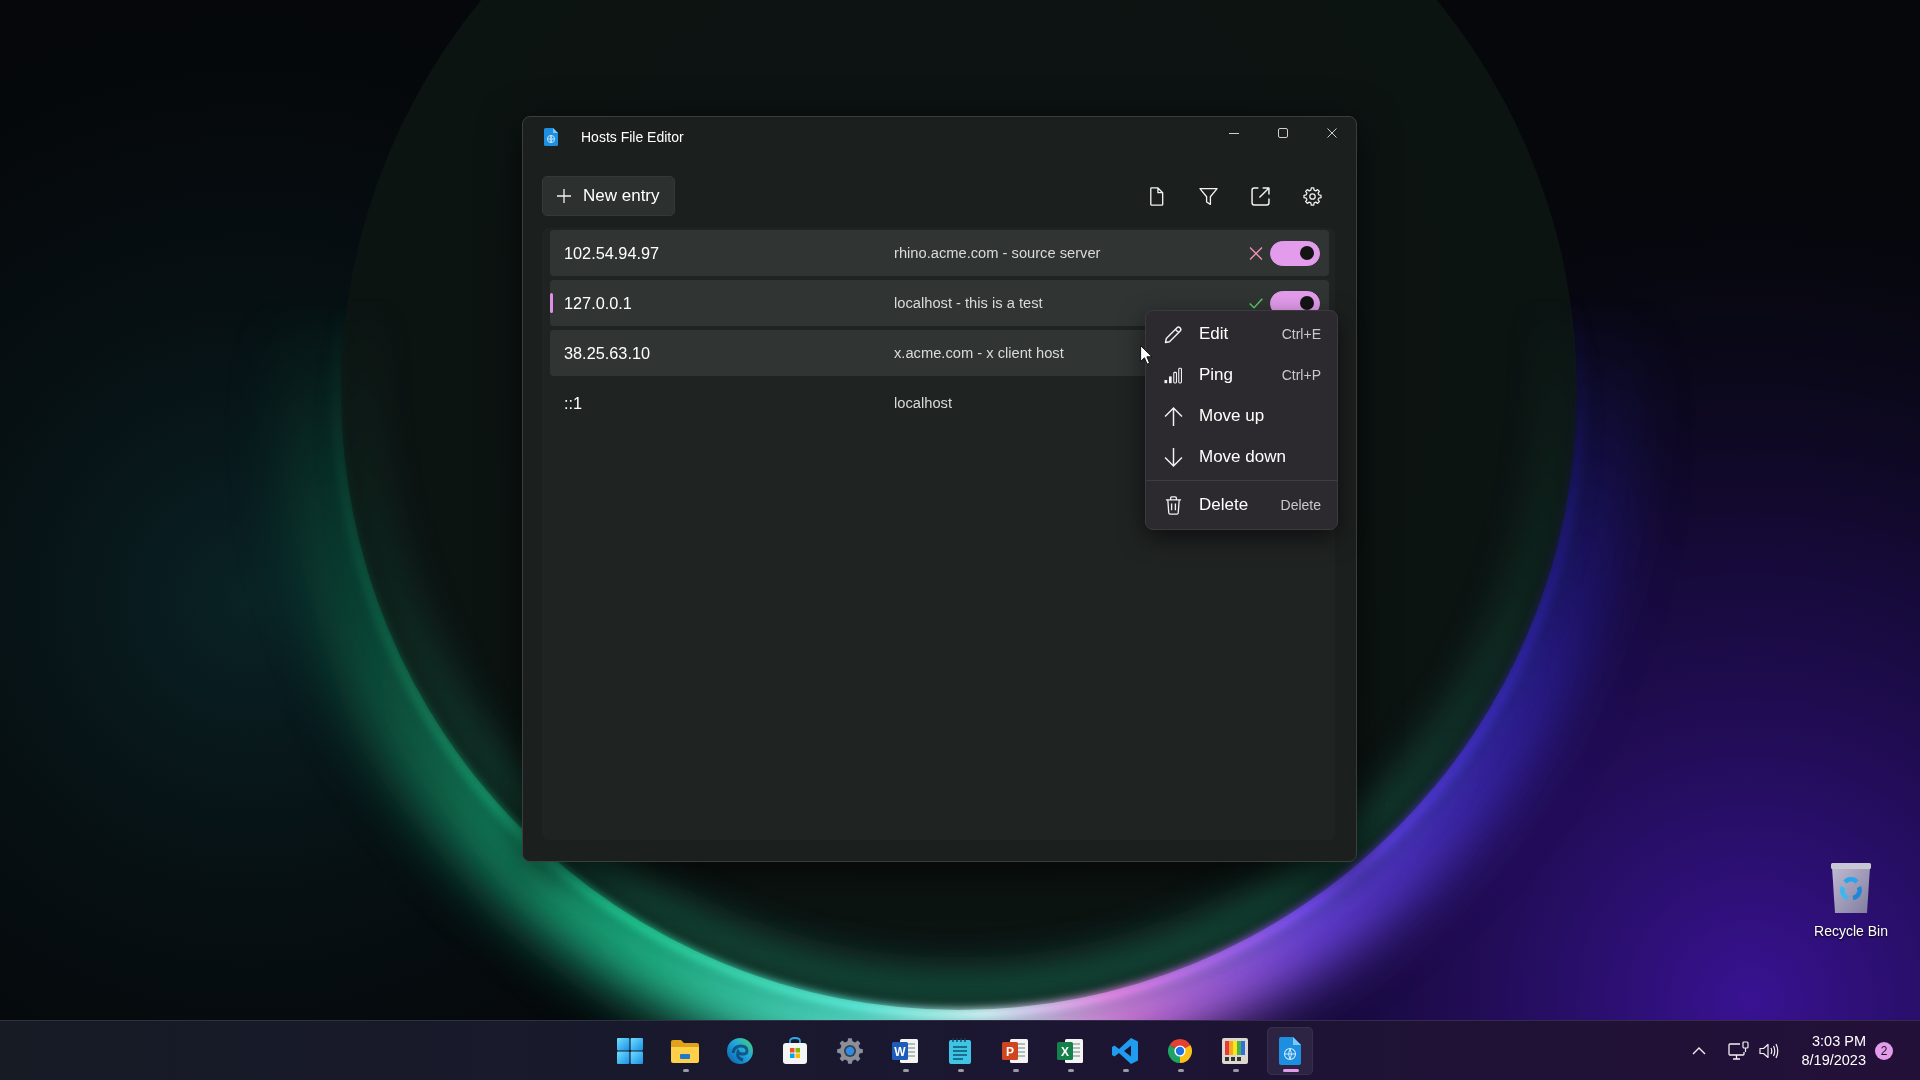 The image size is (1920, 1080). Describe the element at coordinates (1125, 1050) in the screenshot. I see `folded-ribbon-icon` at that location.